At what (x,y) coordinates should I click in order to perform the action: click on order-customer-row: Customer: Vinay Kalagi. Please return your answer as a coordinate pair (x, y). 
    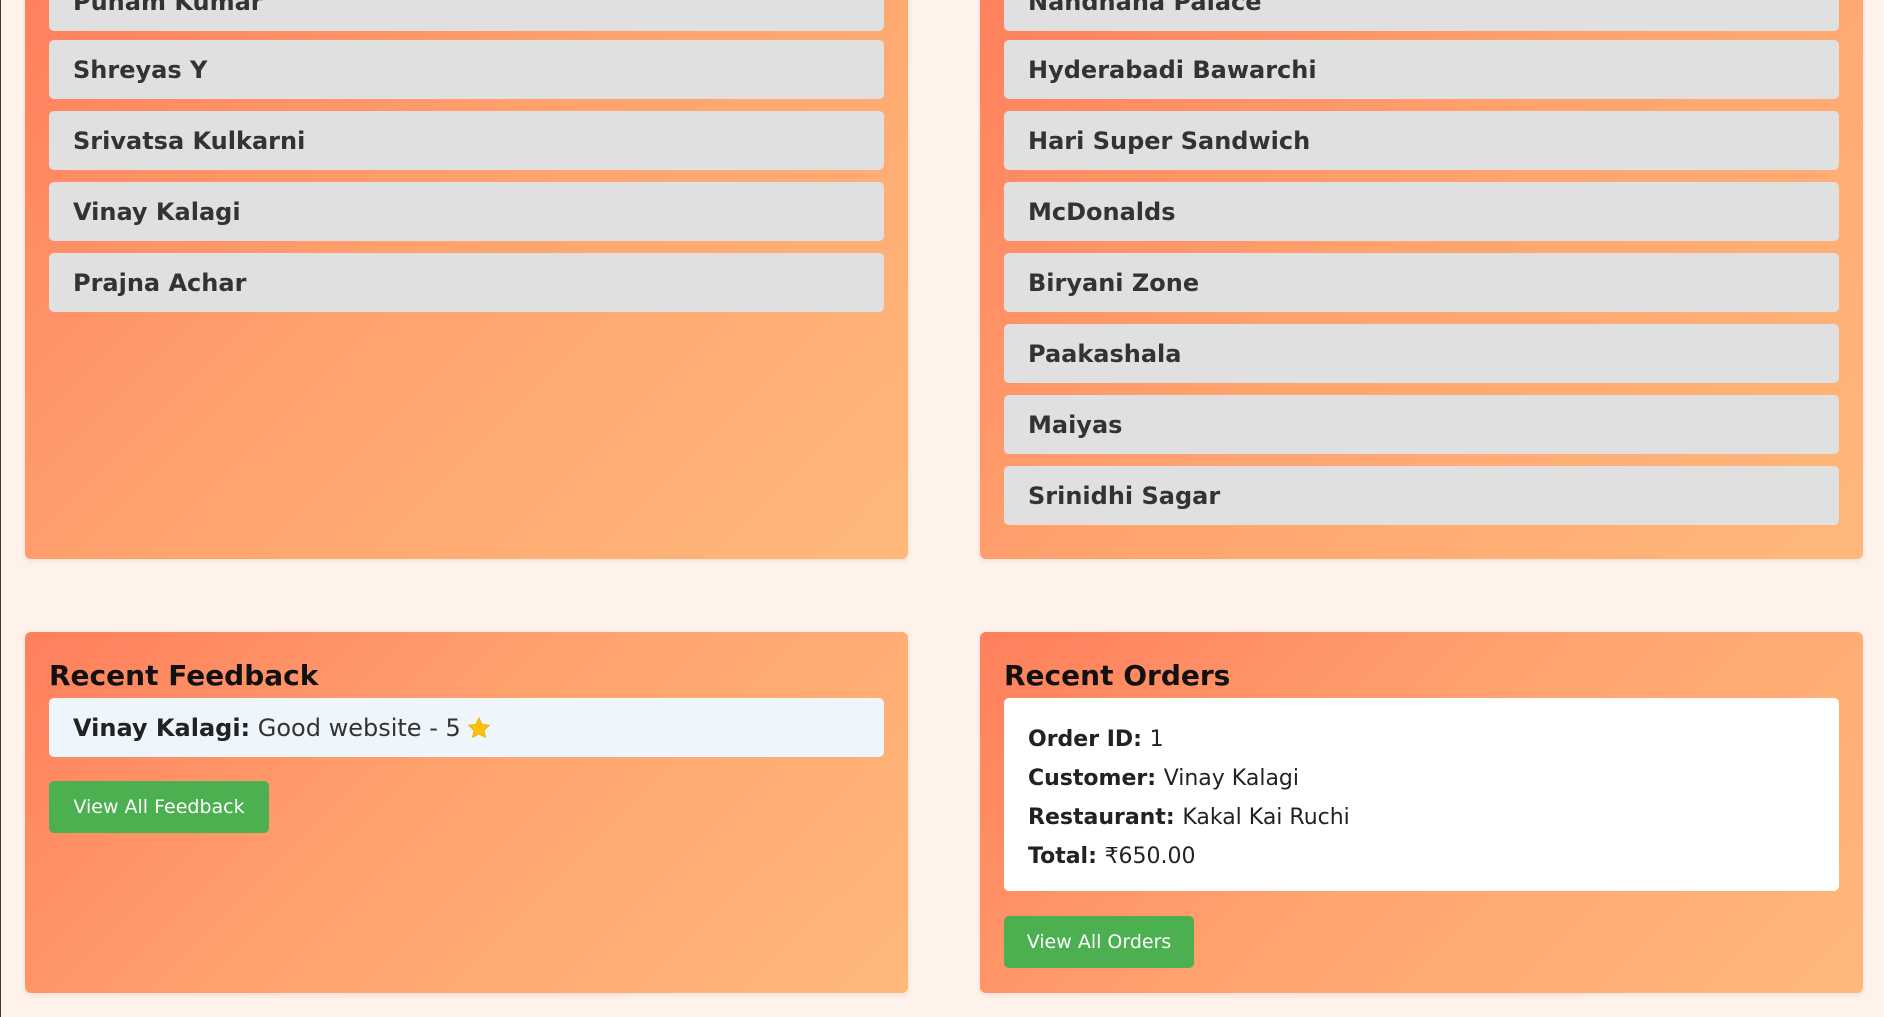
    Looking at the image, I should click on (1421, 778).